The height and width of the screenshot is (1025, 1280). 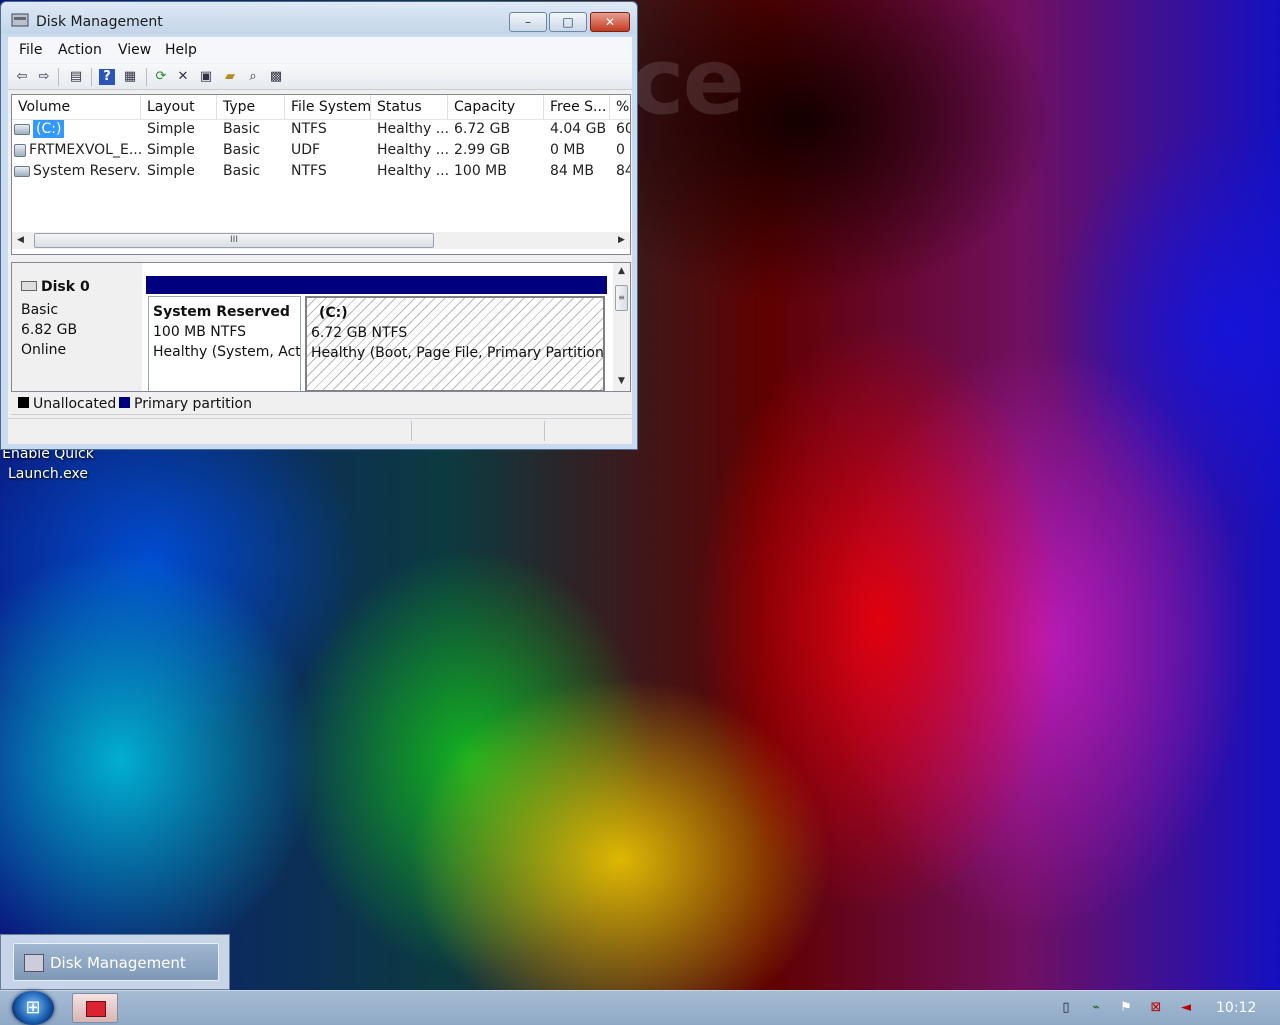 I want to click on start-button: ⊞, so click(x=33, y=1008).